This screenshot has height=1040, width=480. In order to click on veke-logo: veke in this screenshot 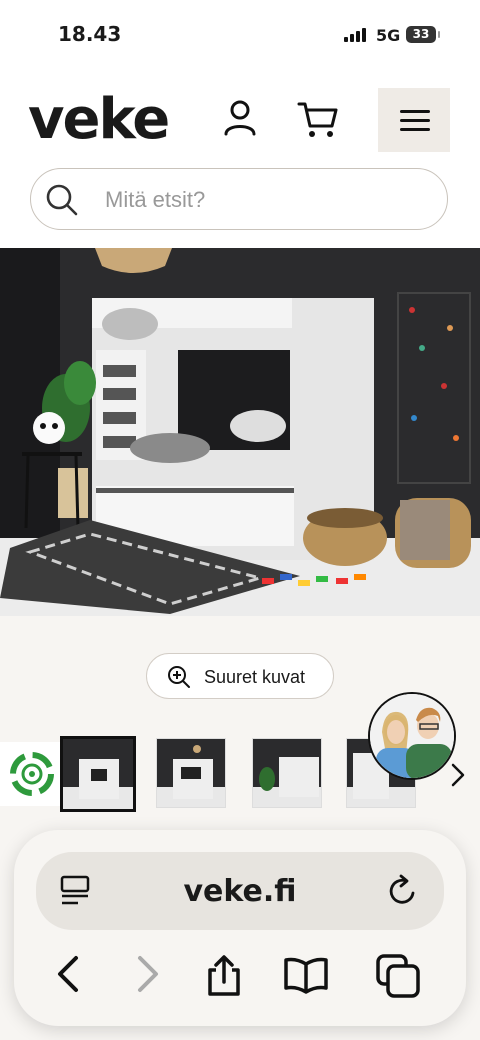, I will do `click(99, 120)`.